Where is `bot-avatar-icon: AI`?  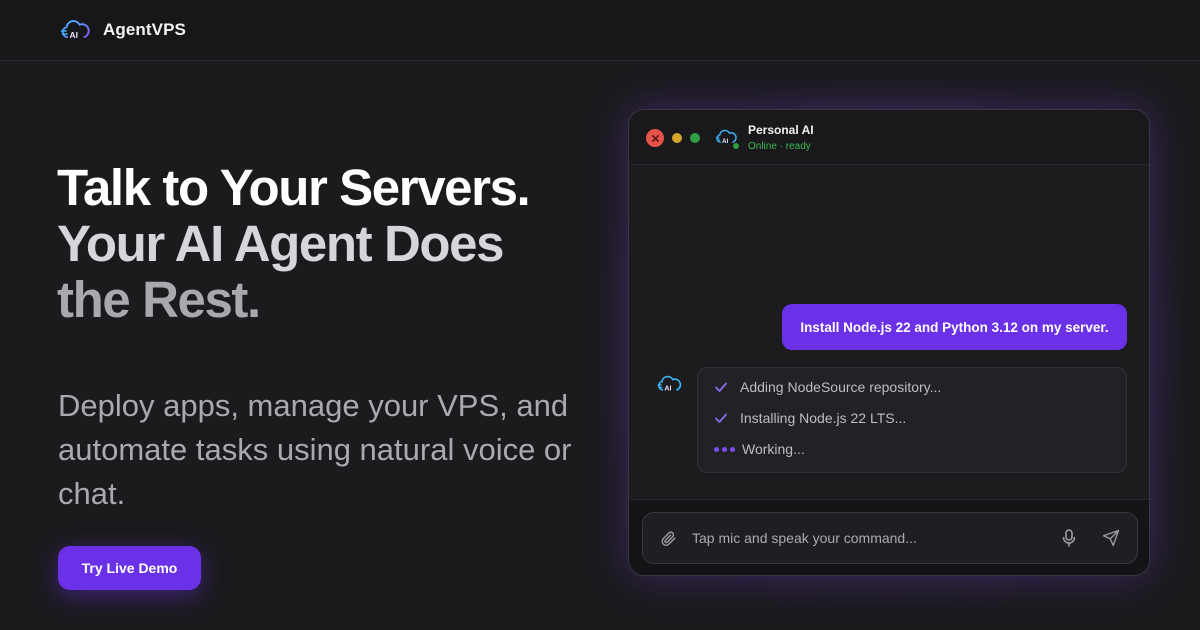 bot-avatar-icon: AI is located at coordinates (669, 384).